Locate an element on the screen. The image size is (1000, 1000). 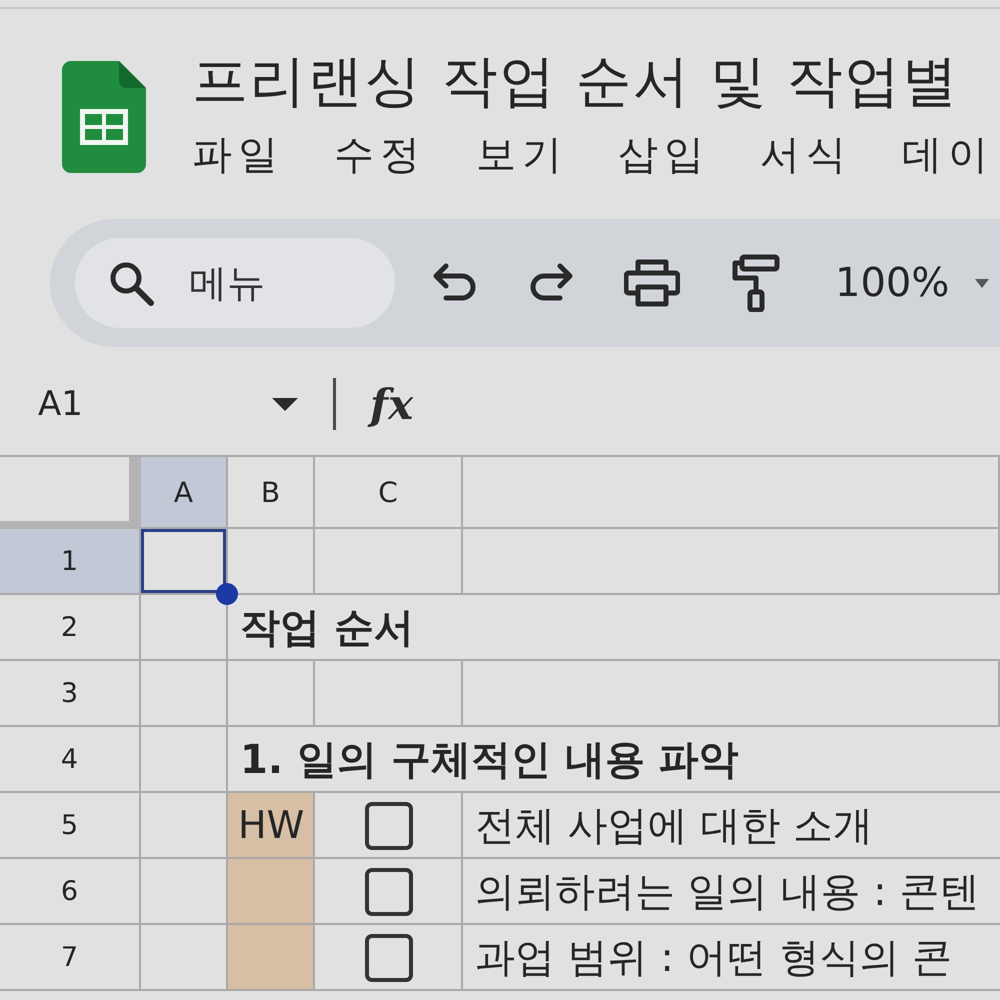
selected-cell is located at coordinates (184, 562).